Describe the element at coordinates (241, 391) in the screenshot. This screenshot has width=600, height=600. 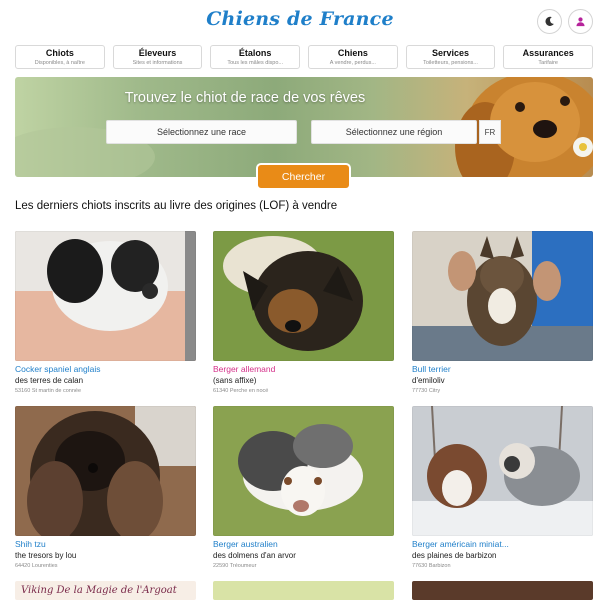
I see `puppy-location: 61340 Perche en nocé` at that location.